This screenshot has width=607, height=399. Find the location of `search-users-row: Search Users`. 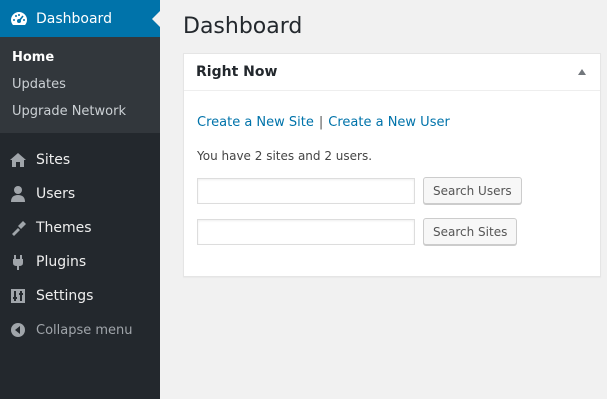

search-users-row: Search Users is located at coordinates (392, 190).